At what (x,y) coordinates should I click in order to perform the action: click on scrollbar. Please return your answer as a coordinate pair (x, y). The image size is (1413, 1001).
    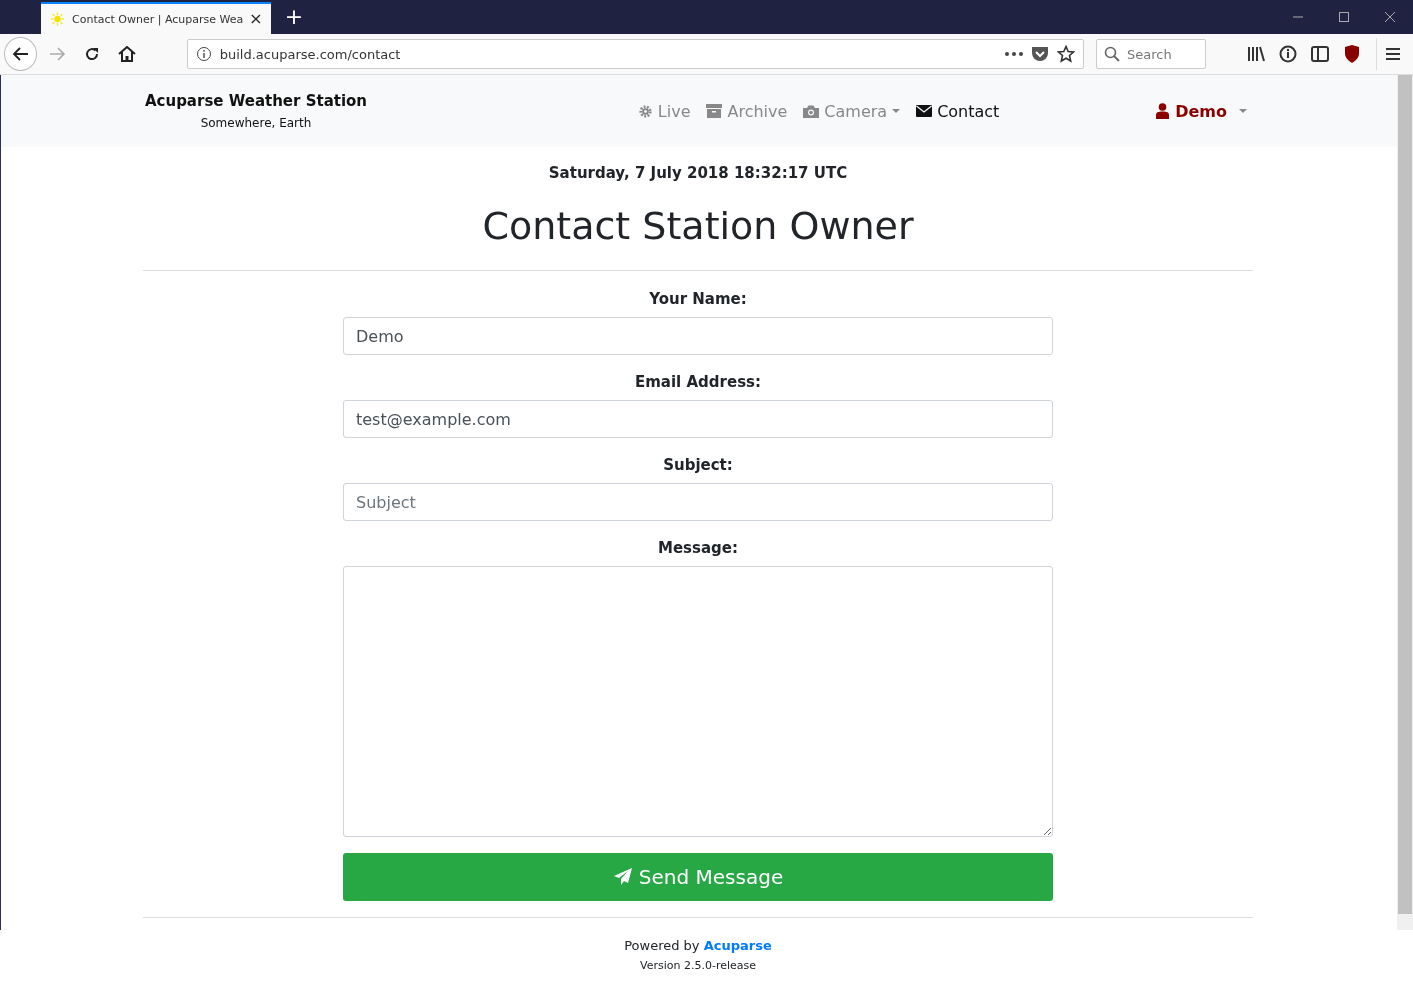
    Looking at the image, I should click on (1405, 502).